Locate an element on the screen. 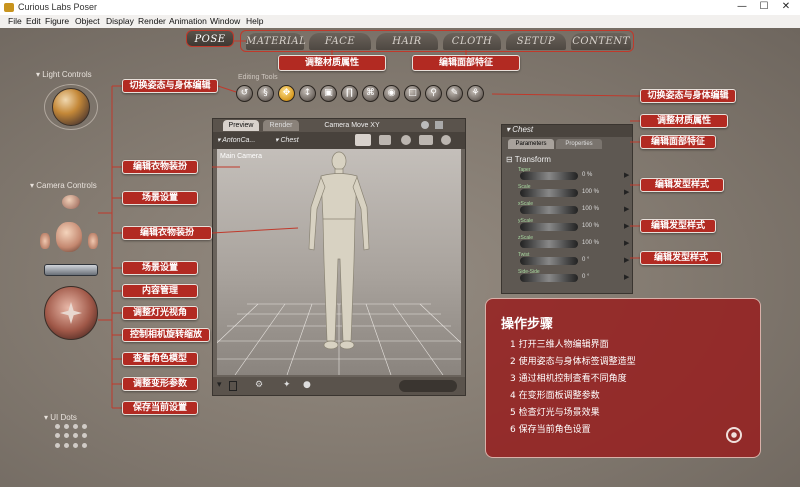  light-icon: ✦ is located at coordinates (287, 385).